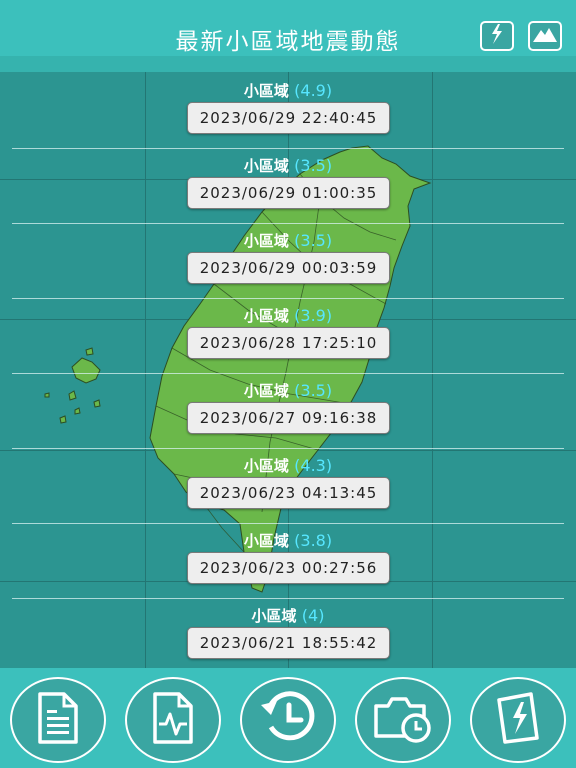 This screenshot has height=768, width=576. I want to click on entry-label: 小區域 (3.8), so click(288, 540).